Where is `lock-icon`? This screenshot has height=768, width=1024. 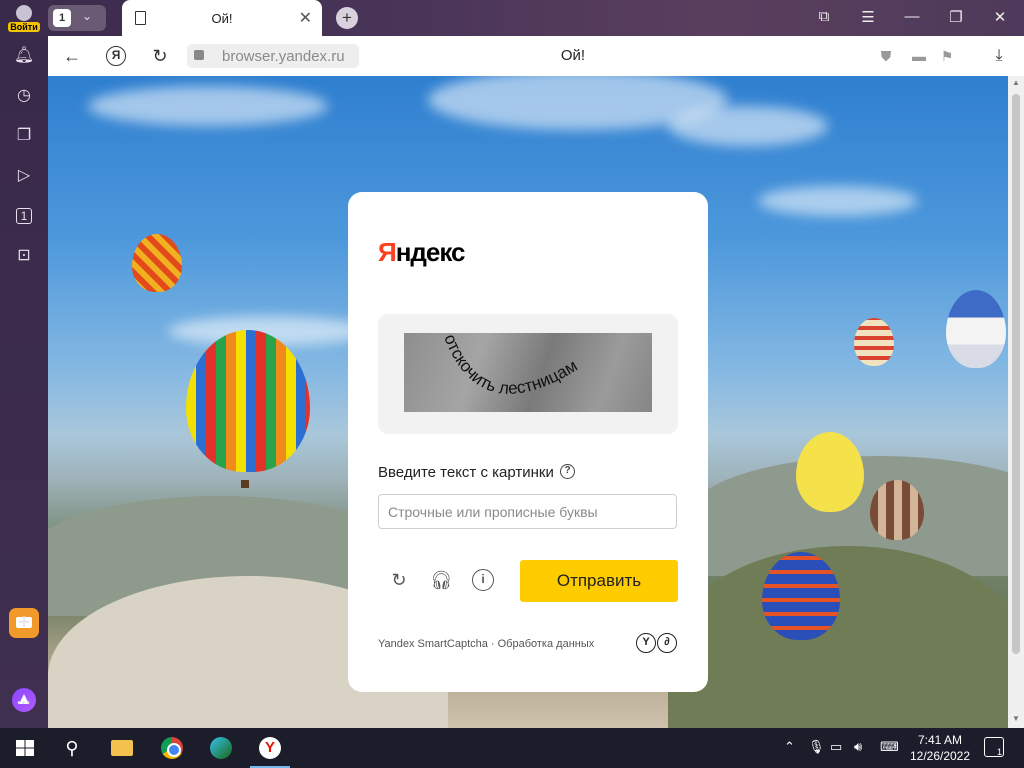
lock-icon is located at coordinates (199, 55).